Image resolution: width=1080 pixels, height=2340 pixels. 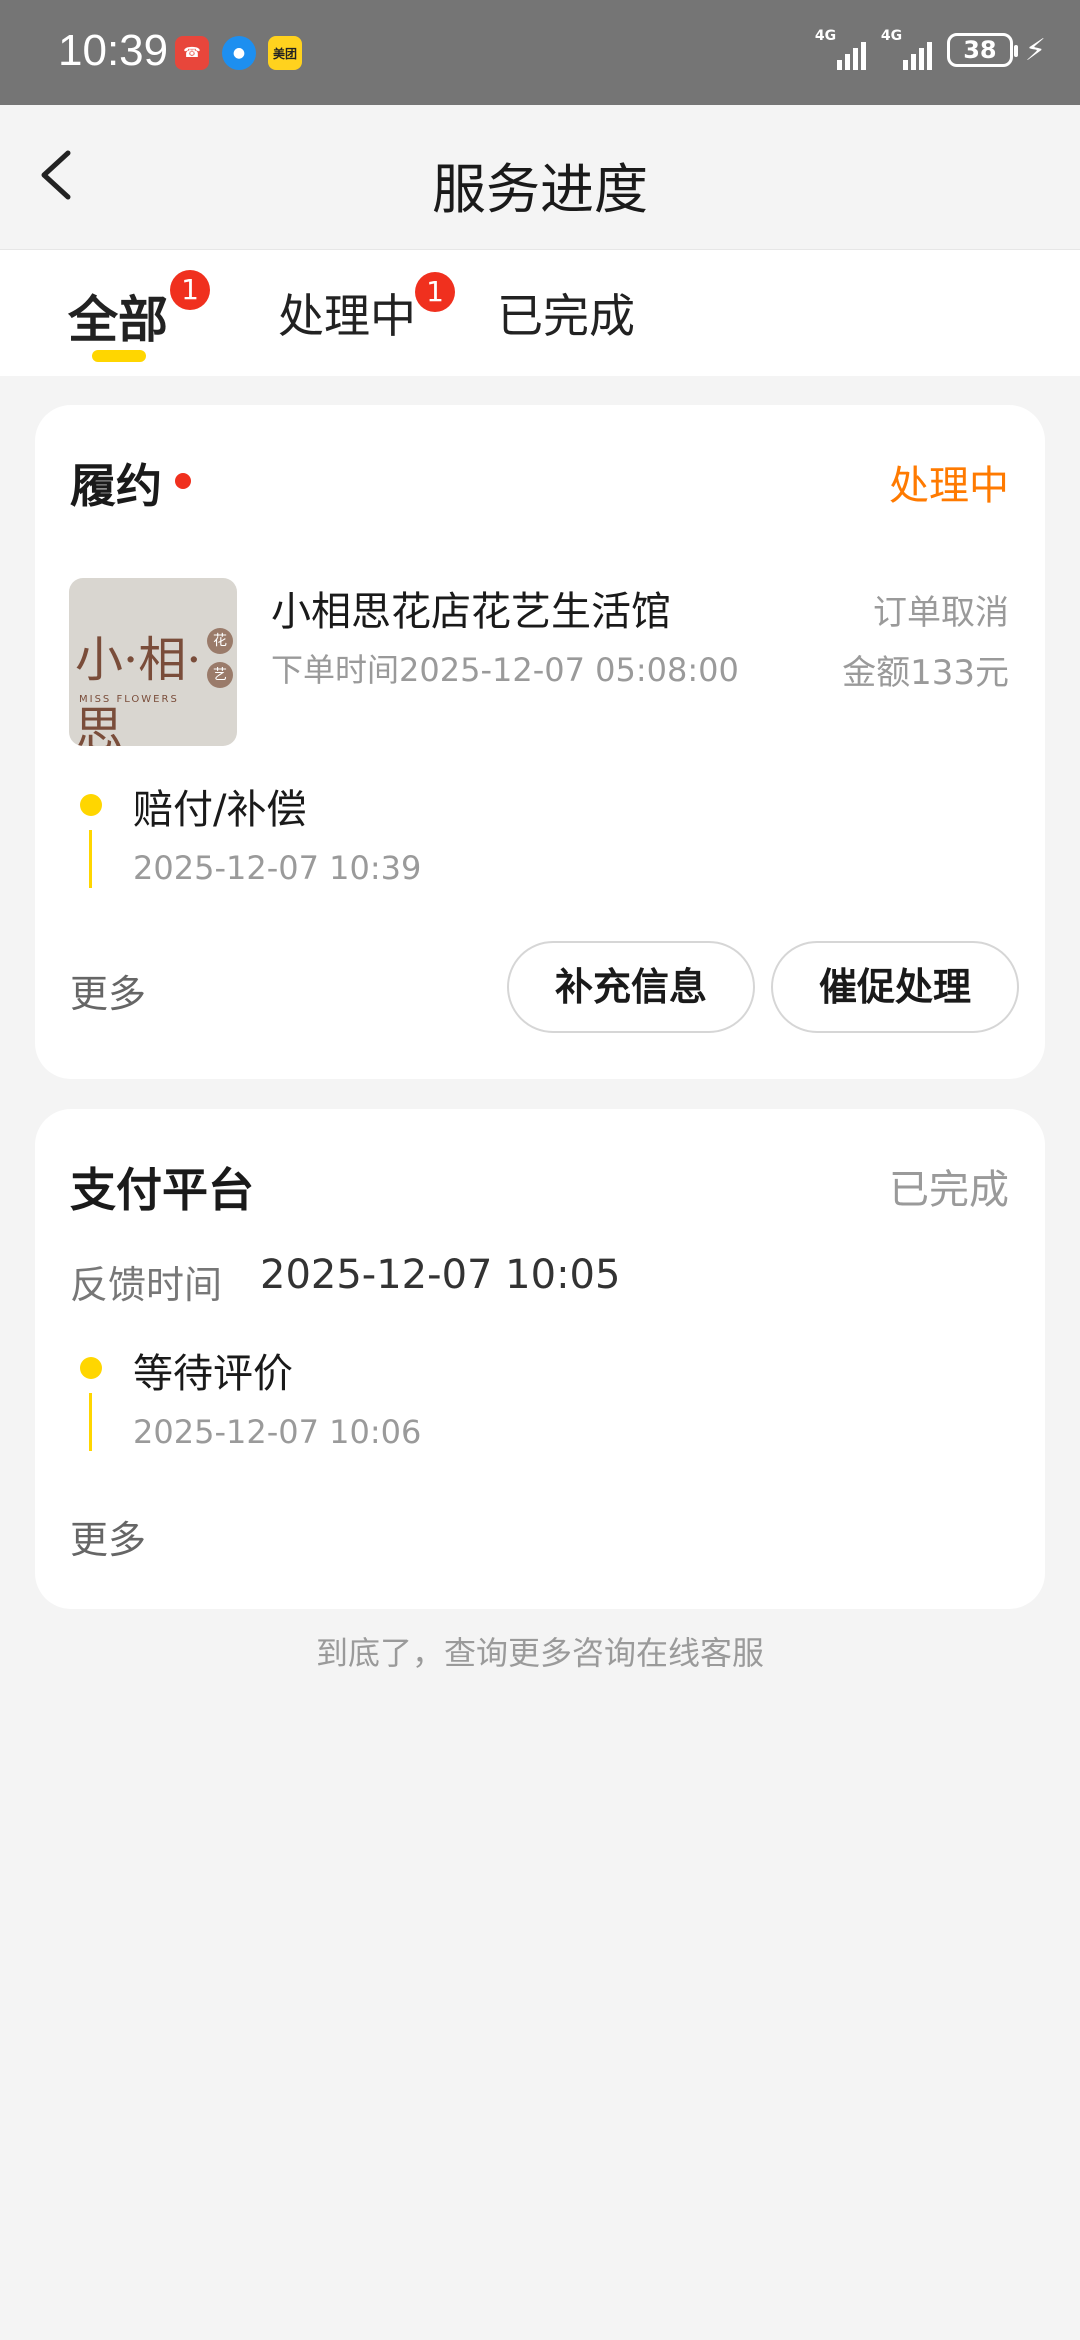 I want to click on urge-processing-button: 催促处理, so click(x=895, y=987).